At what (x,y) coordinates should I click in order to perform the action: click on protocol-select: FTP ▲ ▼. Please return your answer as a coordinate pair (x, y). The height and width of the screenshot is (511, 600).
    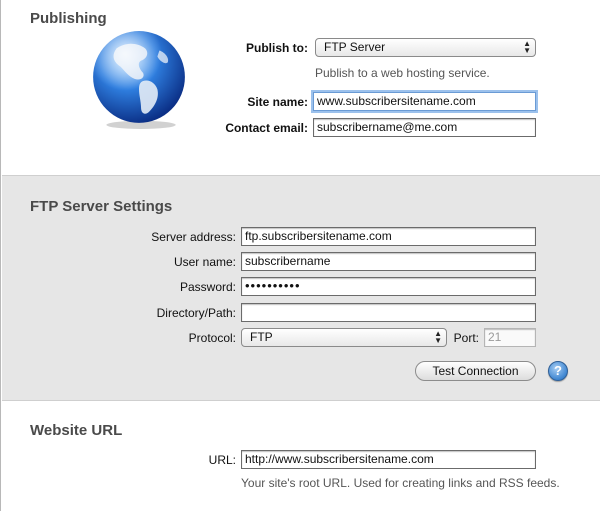
    Looking at the image, I should click on (344, 337).